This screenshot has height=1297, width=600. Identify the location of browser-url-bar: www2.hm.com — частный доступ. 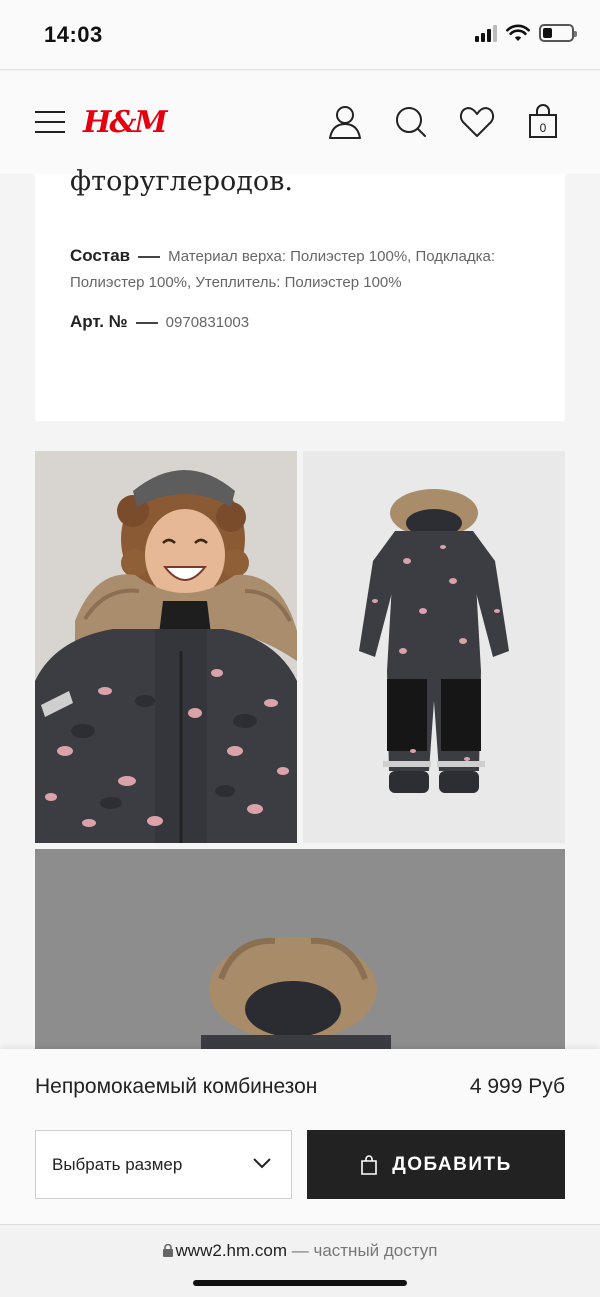
(300, 1260).